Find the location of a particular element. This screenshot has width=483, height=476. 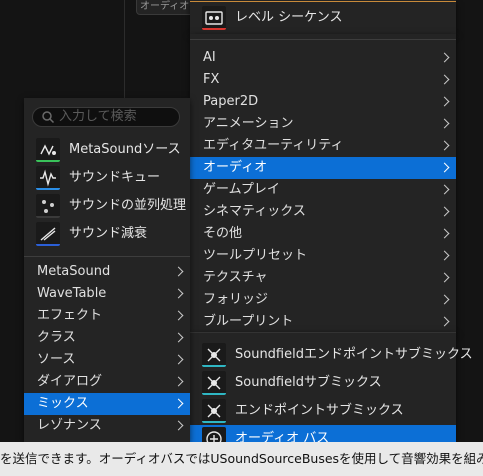

menu-item-label: ミックス is located at coordinates (63, 403).